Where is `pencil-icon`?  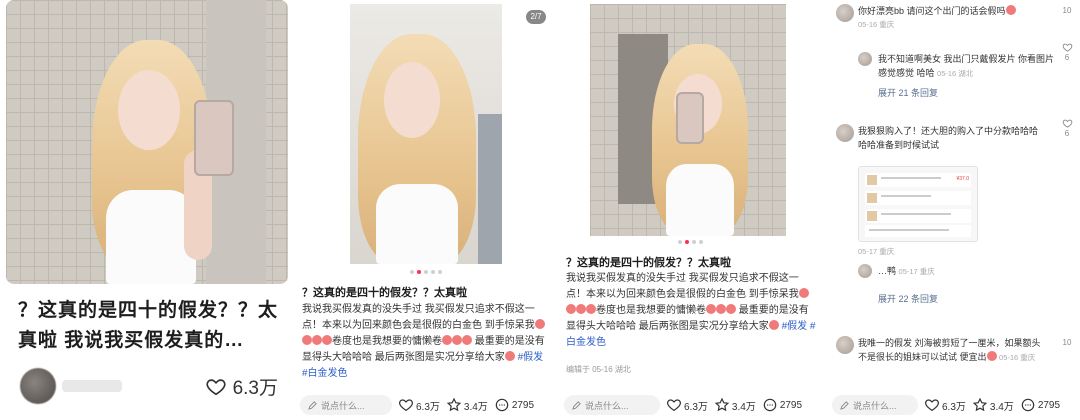 pencil-icon is located at coordinates (576, 405).